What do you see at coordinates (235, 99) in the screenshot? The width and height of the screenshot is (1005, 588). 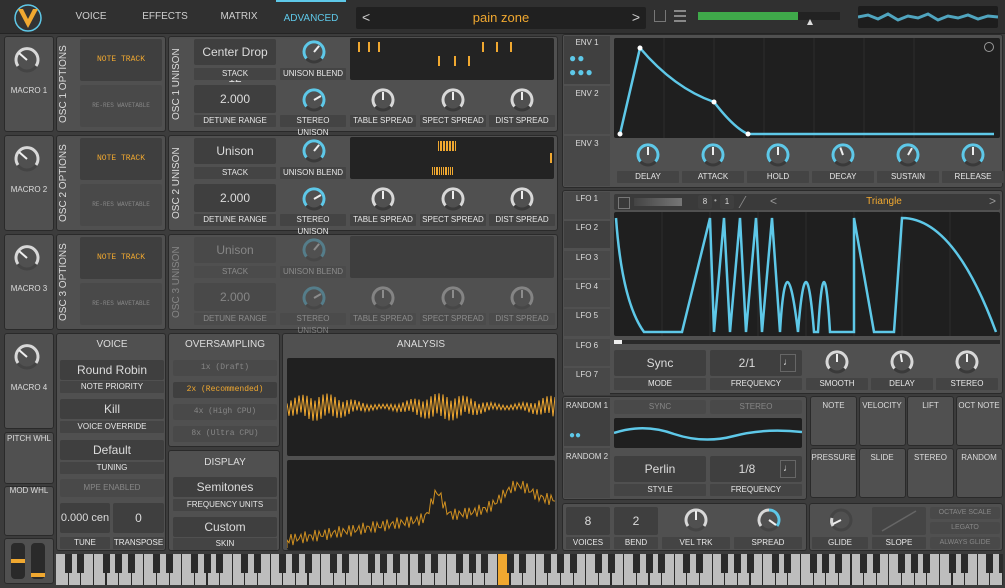 I see `osc-1-detune-range: 2.000` at bounding box center [235, 99].